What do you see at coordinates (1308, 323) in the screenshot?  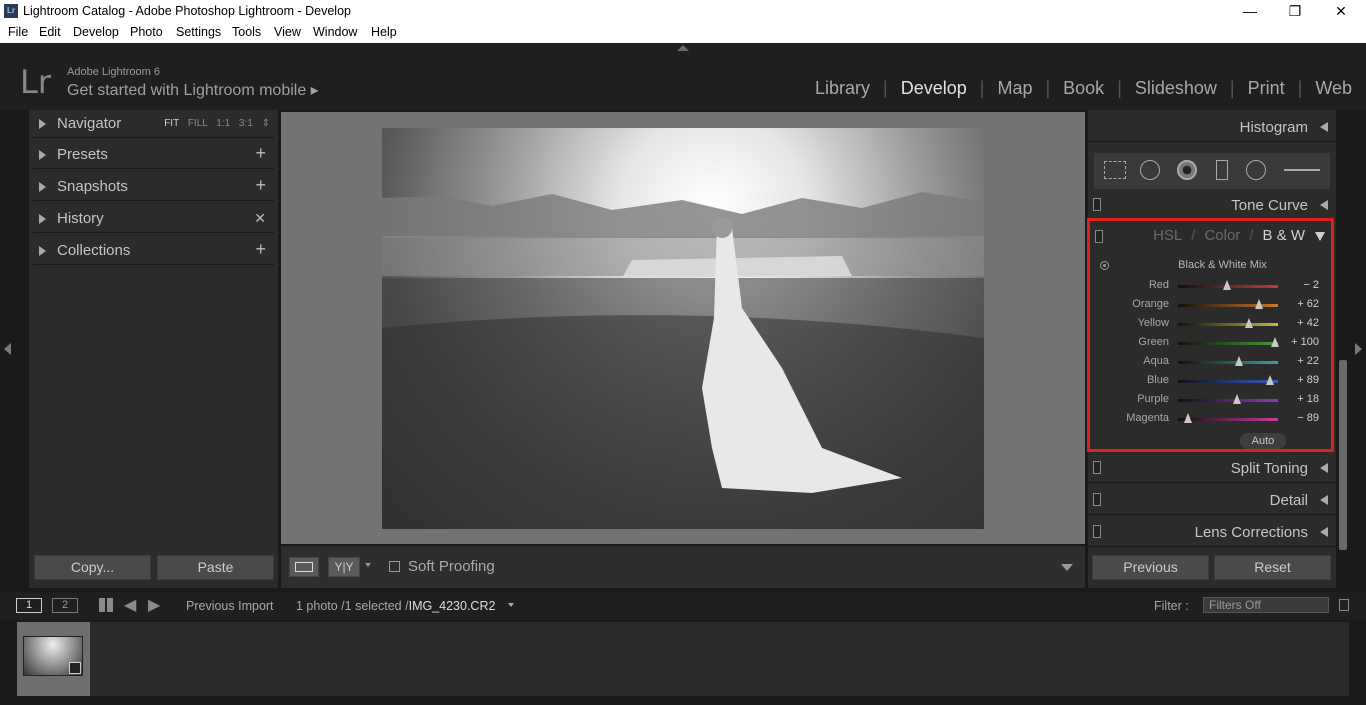 I see `slider-value: + 42` at bounding box center [1308, 323].